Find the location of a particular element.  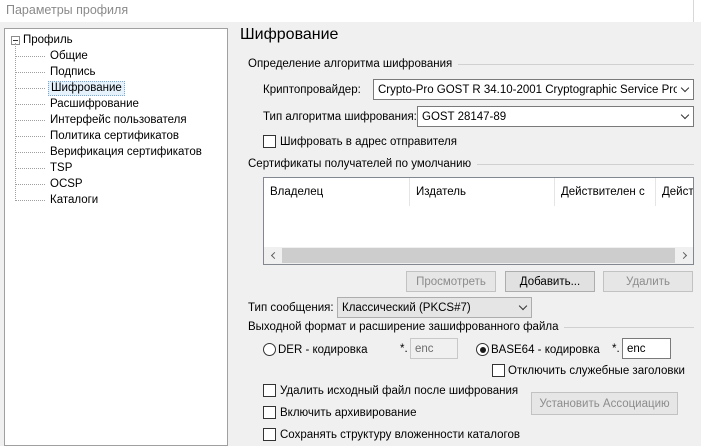

base64-extension-input: enc is located at coordinates (646, 348).